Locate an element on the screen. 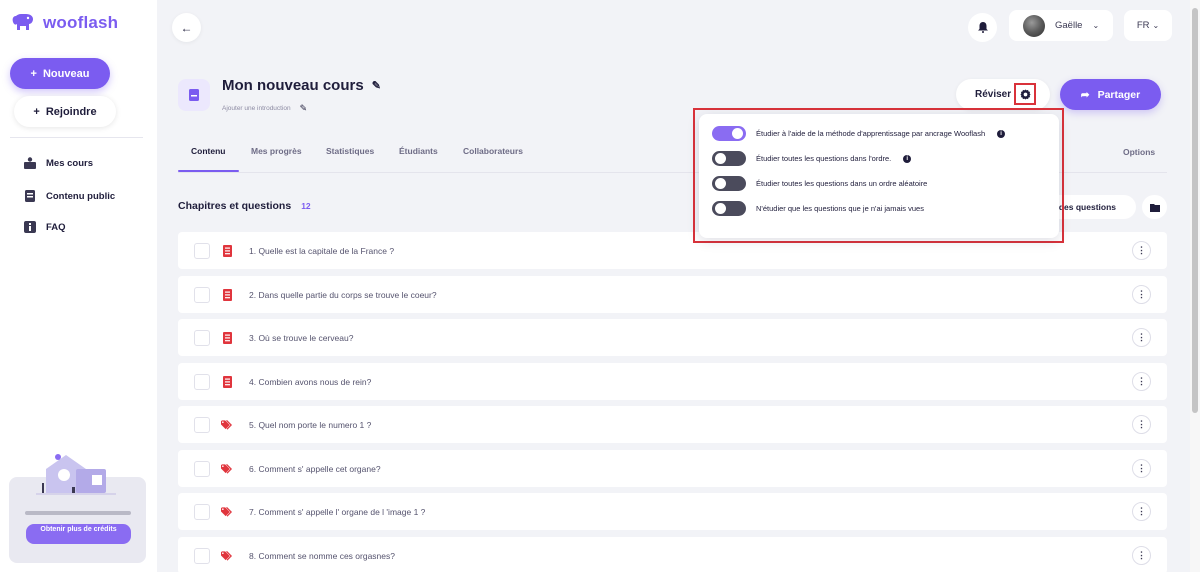 The width and height of the screenshot is (1200, 572). question-row: 8. Comment se nomme ces orgasnes? ⋮ is located at coordinates (672, 554).